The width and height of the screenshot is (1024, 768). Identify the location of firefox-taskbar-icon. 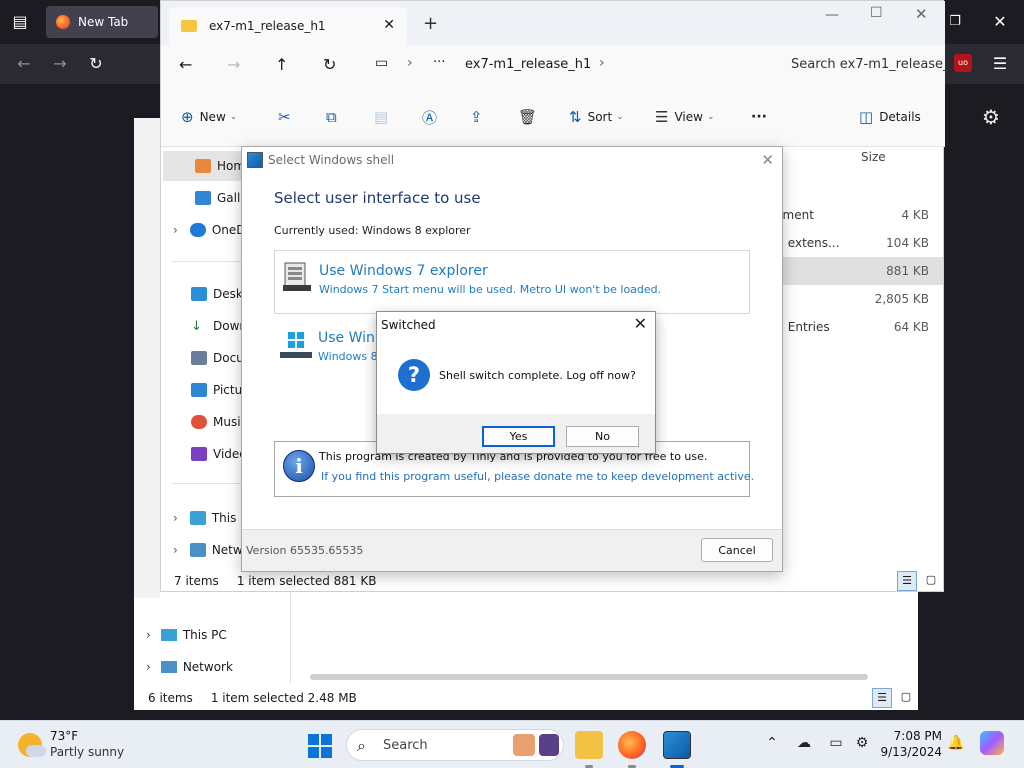
(632, 745).